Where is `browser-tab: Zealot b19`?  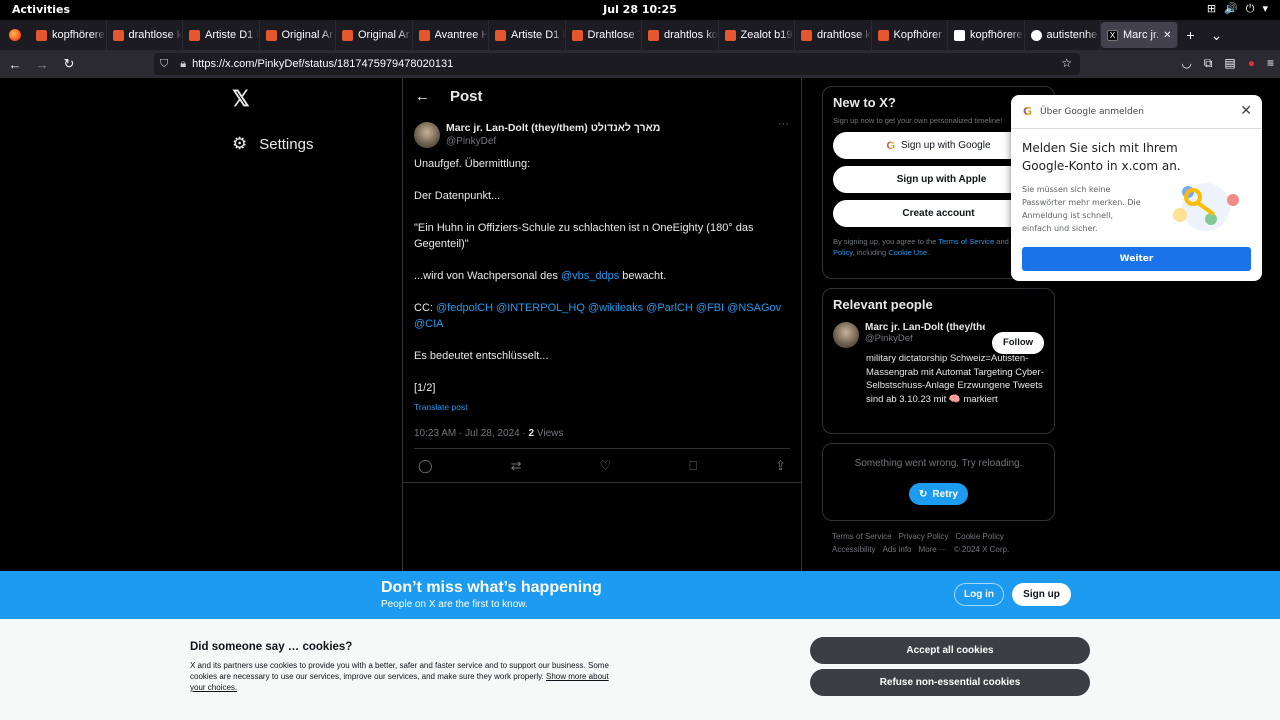
browser-tab: Zealot b19 is located at coordinates (757, 35).